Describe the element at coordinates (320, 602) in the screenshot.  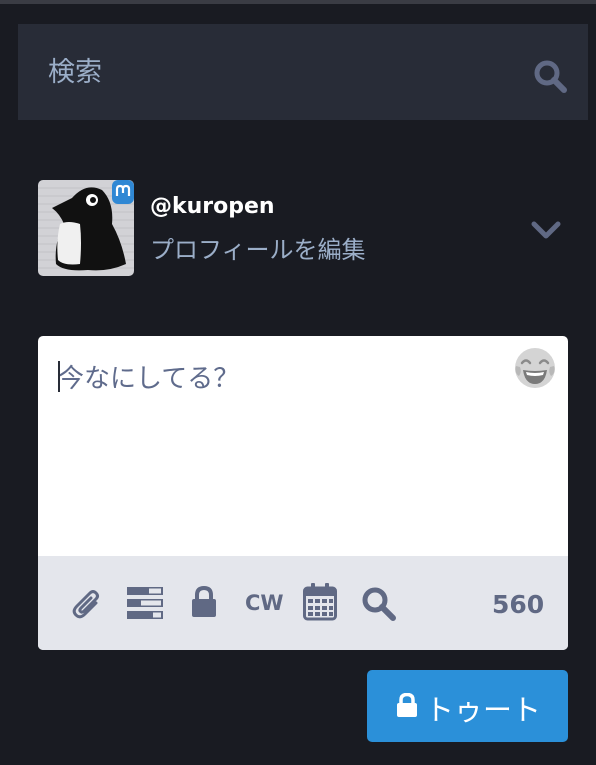
I see `calendar-icon` at that location.